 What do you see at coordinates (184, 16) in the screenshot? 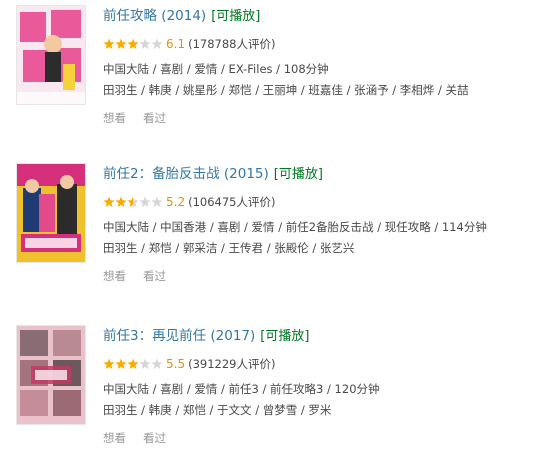
I see `movie-year: (2014)` at bounding box center [184, 16].